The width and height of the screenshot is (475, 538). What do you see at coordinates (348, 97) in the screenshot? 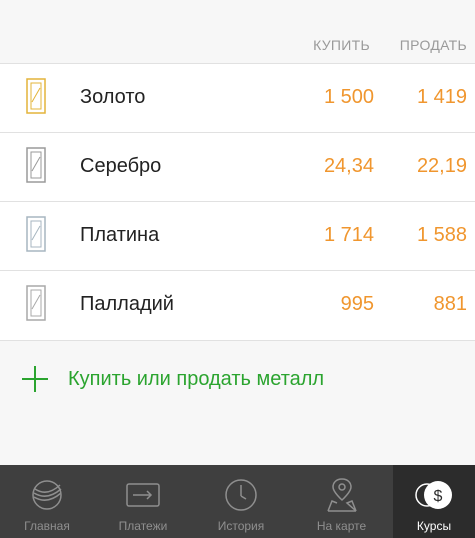
I see `buy-price: 1 500` at bounding box center [348, 97].